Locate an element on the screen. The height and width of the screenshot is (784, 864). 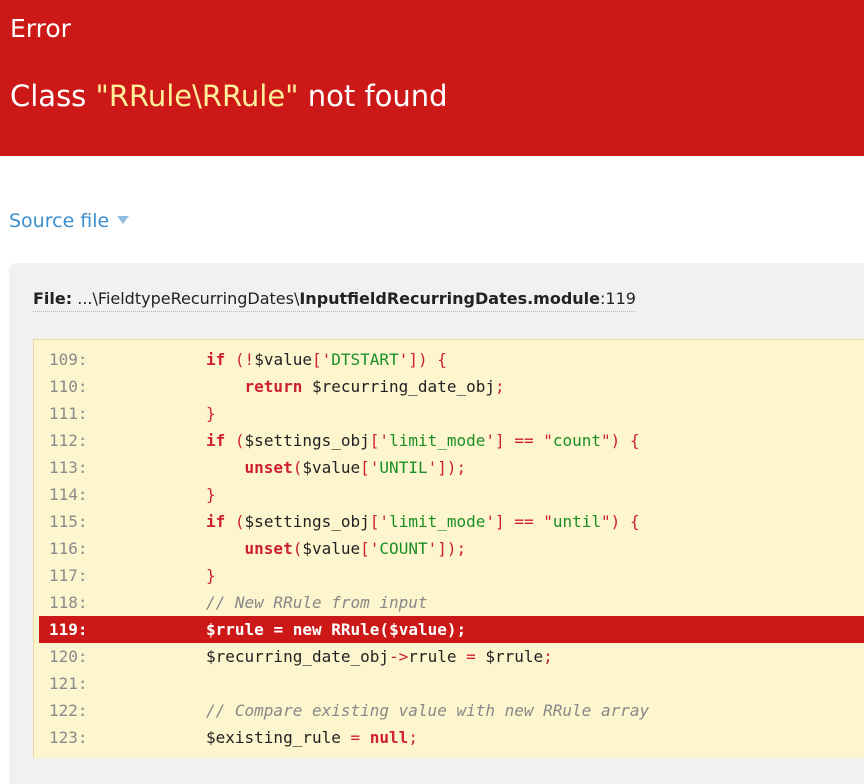
line-number: 115: is located at coordinates (68, 521).